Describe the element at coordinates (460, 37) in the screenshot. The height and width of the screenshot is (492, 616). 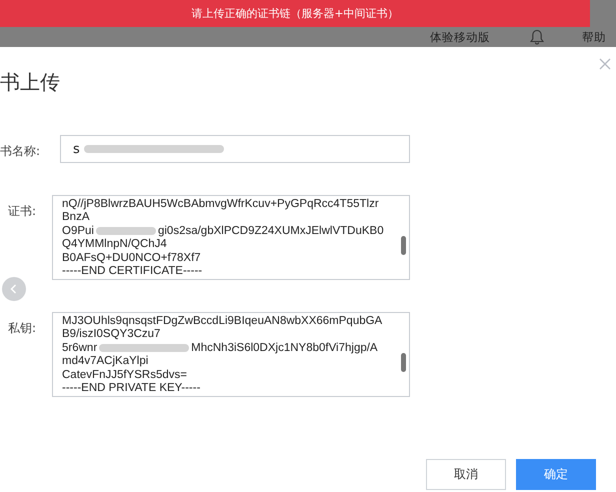
I see `header-link: 体验移动版` at that location.